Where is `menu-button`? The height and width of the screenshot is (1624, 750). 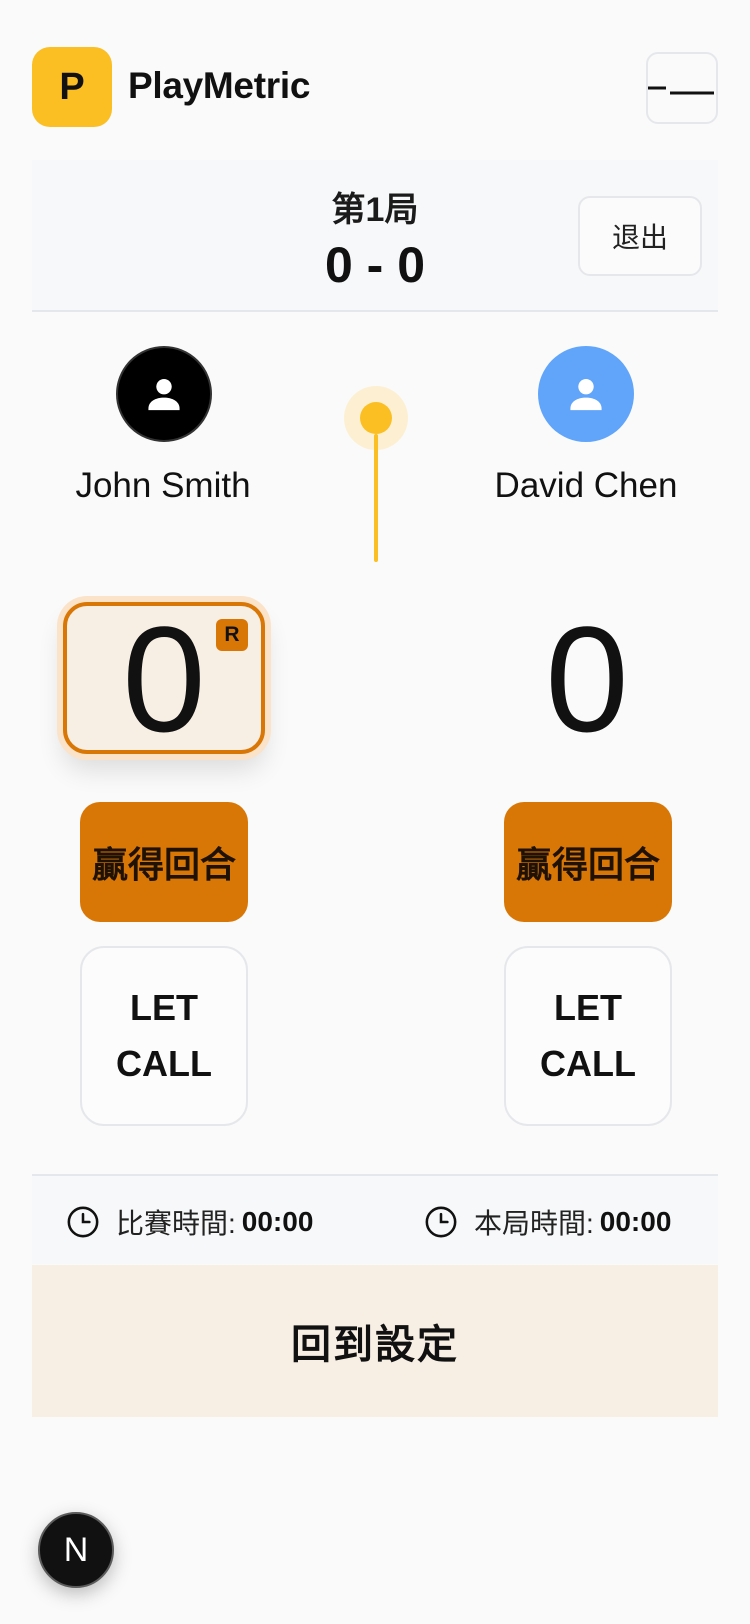 menu-button is located at coordinates (682, 88).